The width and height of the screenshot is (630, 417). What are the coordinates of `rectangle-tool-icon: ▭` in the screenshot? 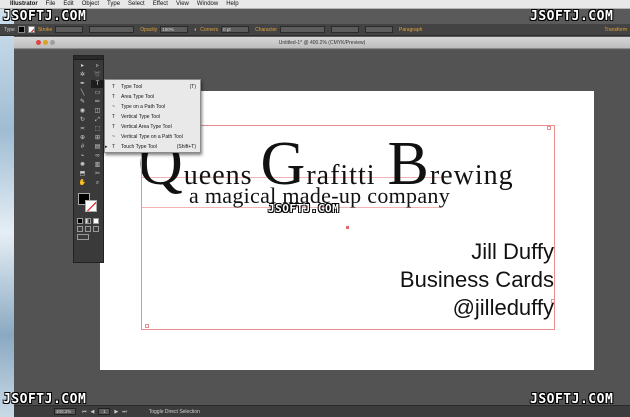 It's located at (97, 93).